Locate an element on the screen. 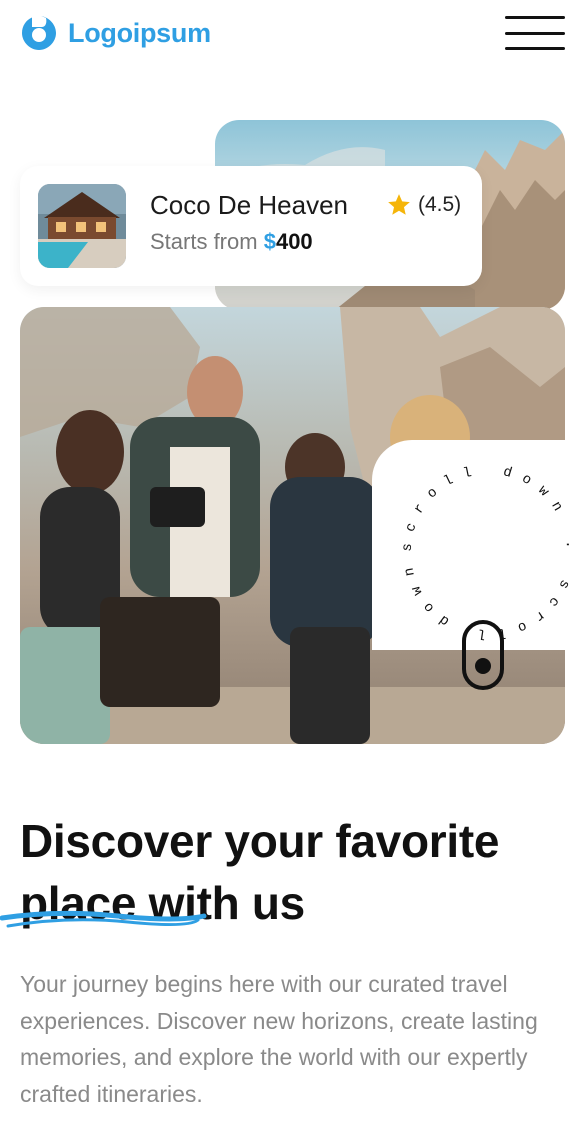  place-title: Coco De Heaven is located at coordinates (249, 205).